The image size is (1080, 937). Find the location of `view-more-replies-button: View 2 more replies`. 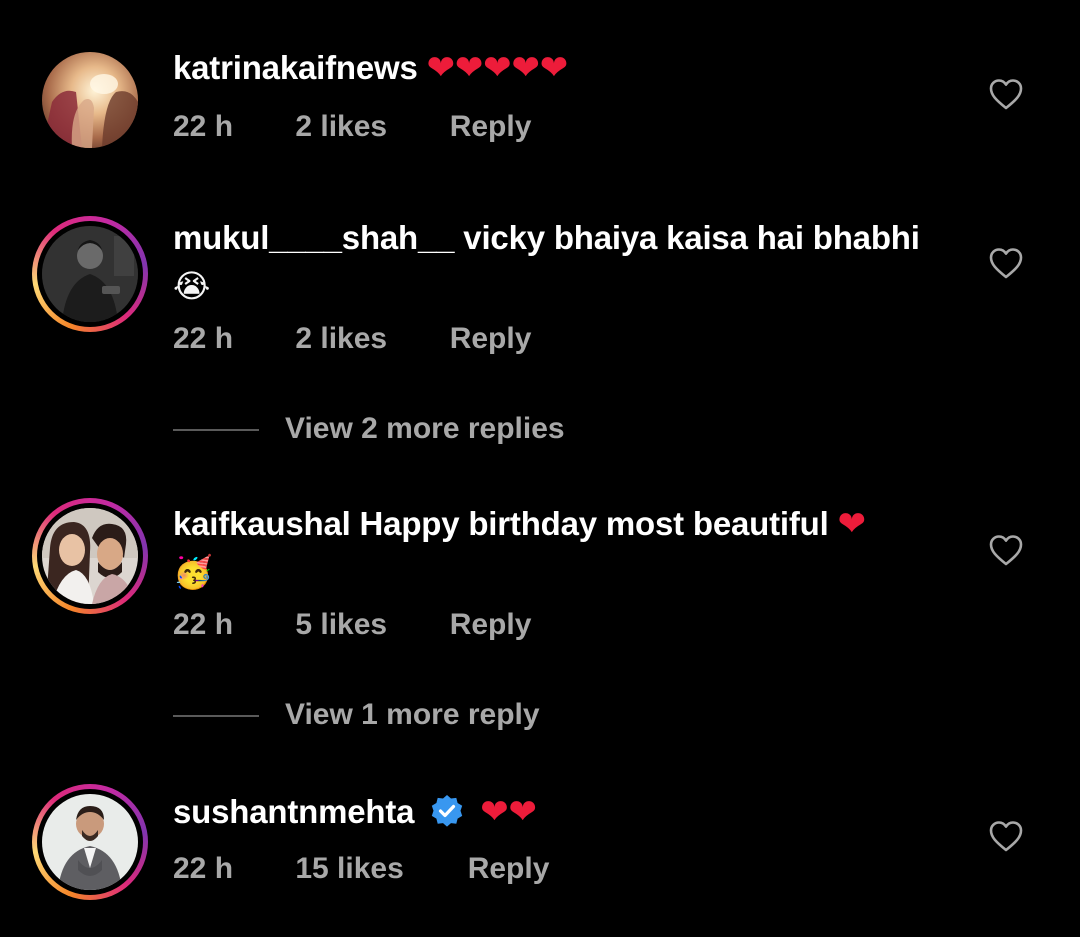

view-more-replies-button: View 2 more replies is located at coordinates (369, 429).